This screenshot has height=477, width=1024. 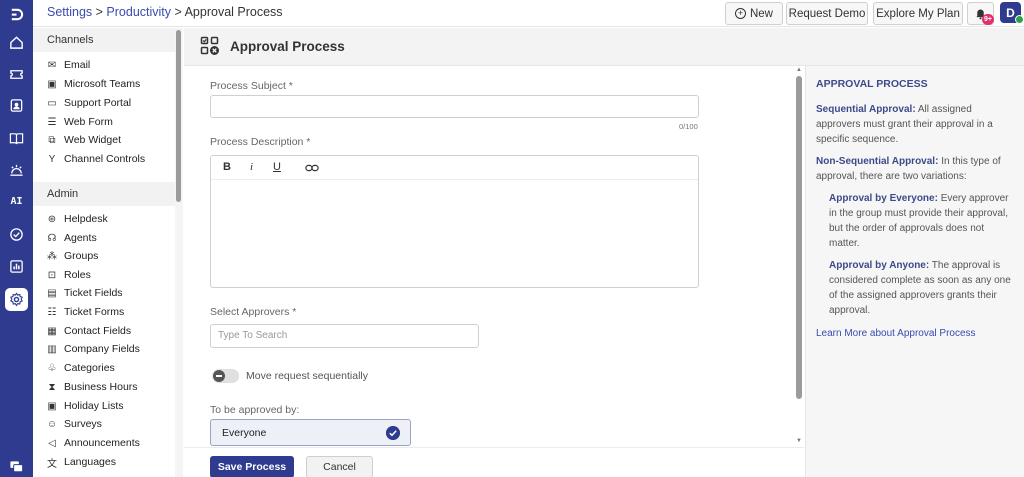 What do you see at coordinates (872, 84) in the screenshot?
I see `help-title: APPROVAL PROCESS` at bounding box center [872, 84].